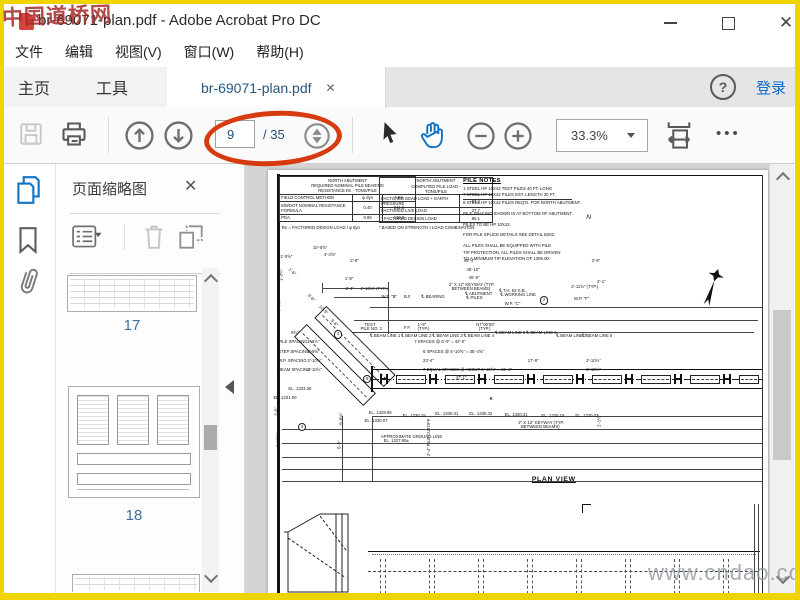  Describe the element at coordinates (295, 333) in the screenshot. I see `dim-label: 9½"` at that location.